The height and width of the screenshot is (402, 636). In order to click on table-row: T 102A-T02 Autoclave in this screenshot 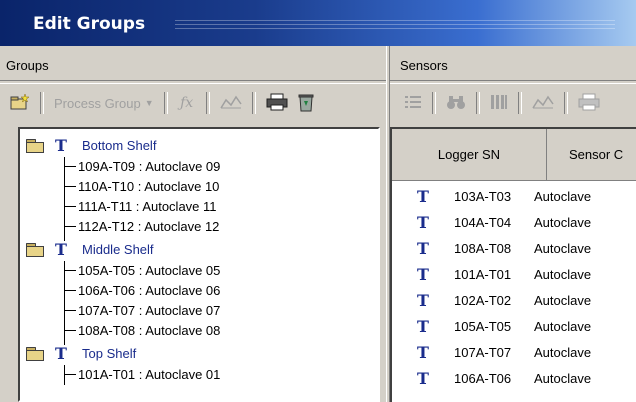, I will do `click(491, 300)`.